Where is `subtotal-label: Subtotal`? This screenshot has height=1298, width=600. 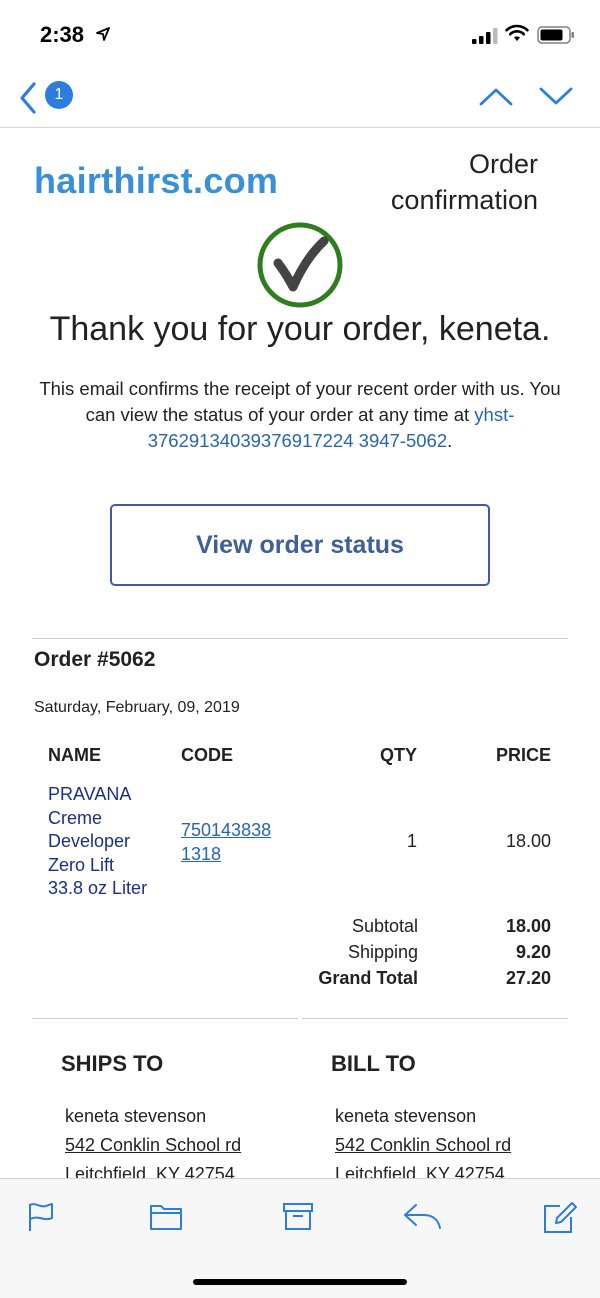
subtotal-label: Subtotal is located at coordinates (384, 926).